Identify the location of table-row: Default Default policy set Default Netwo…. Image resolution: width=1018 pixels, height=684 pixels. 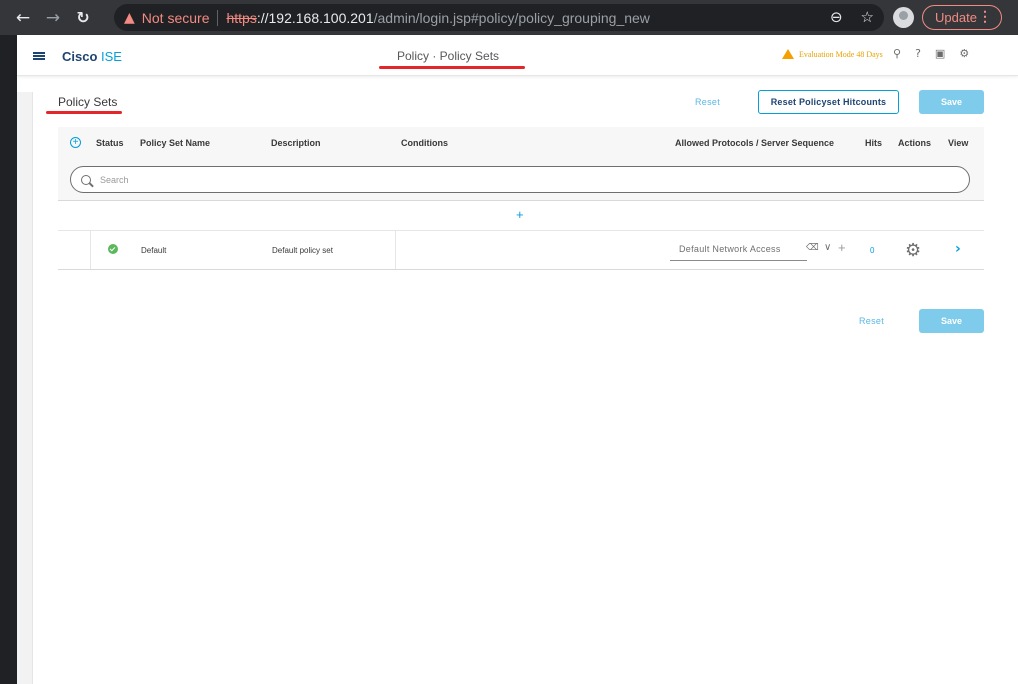
(521, 250).